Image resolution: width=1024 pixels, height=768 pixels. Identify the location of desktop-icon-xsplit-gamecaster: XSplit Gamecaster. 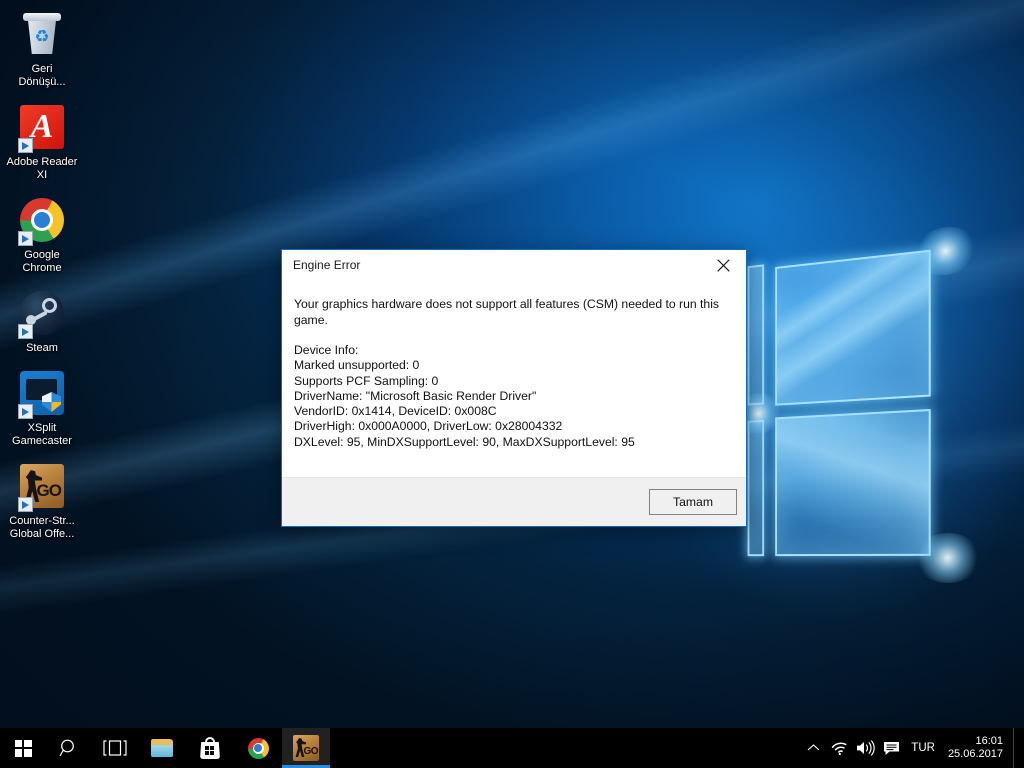
(42, 406).